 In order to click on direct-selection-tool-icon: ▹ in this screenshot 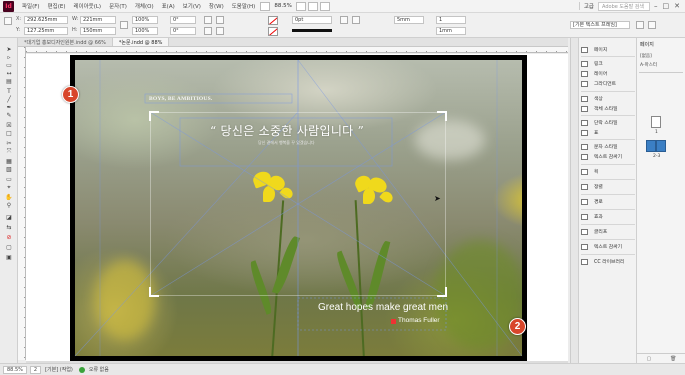, I will do `click(9, 57)`.